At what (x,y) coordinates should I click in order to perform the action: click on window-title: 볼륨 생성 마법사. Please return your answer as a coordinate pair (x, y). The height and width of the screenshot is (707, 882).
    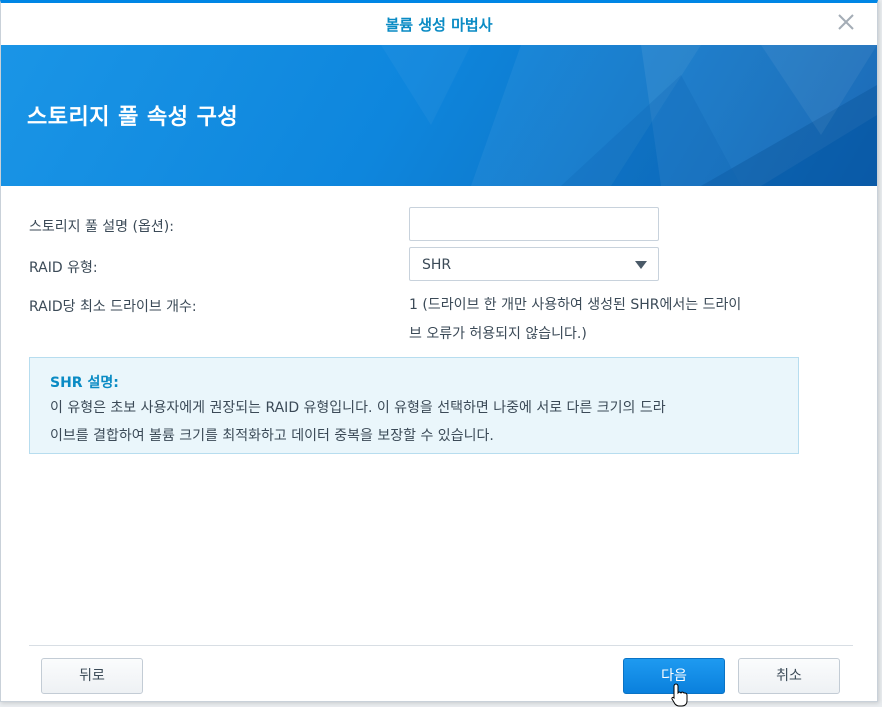
    Looking at the image, I should click on (439, 25).